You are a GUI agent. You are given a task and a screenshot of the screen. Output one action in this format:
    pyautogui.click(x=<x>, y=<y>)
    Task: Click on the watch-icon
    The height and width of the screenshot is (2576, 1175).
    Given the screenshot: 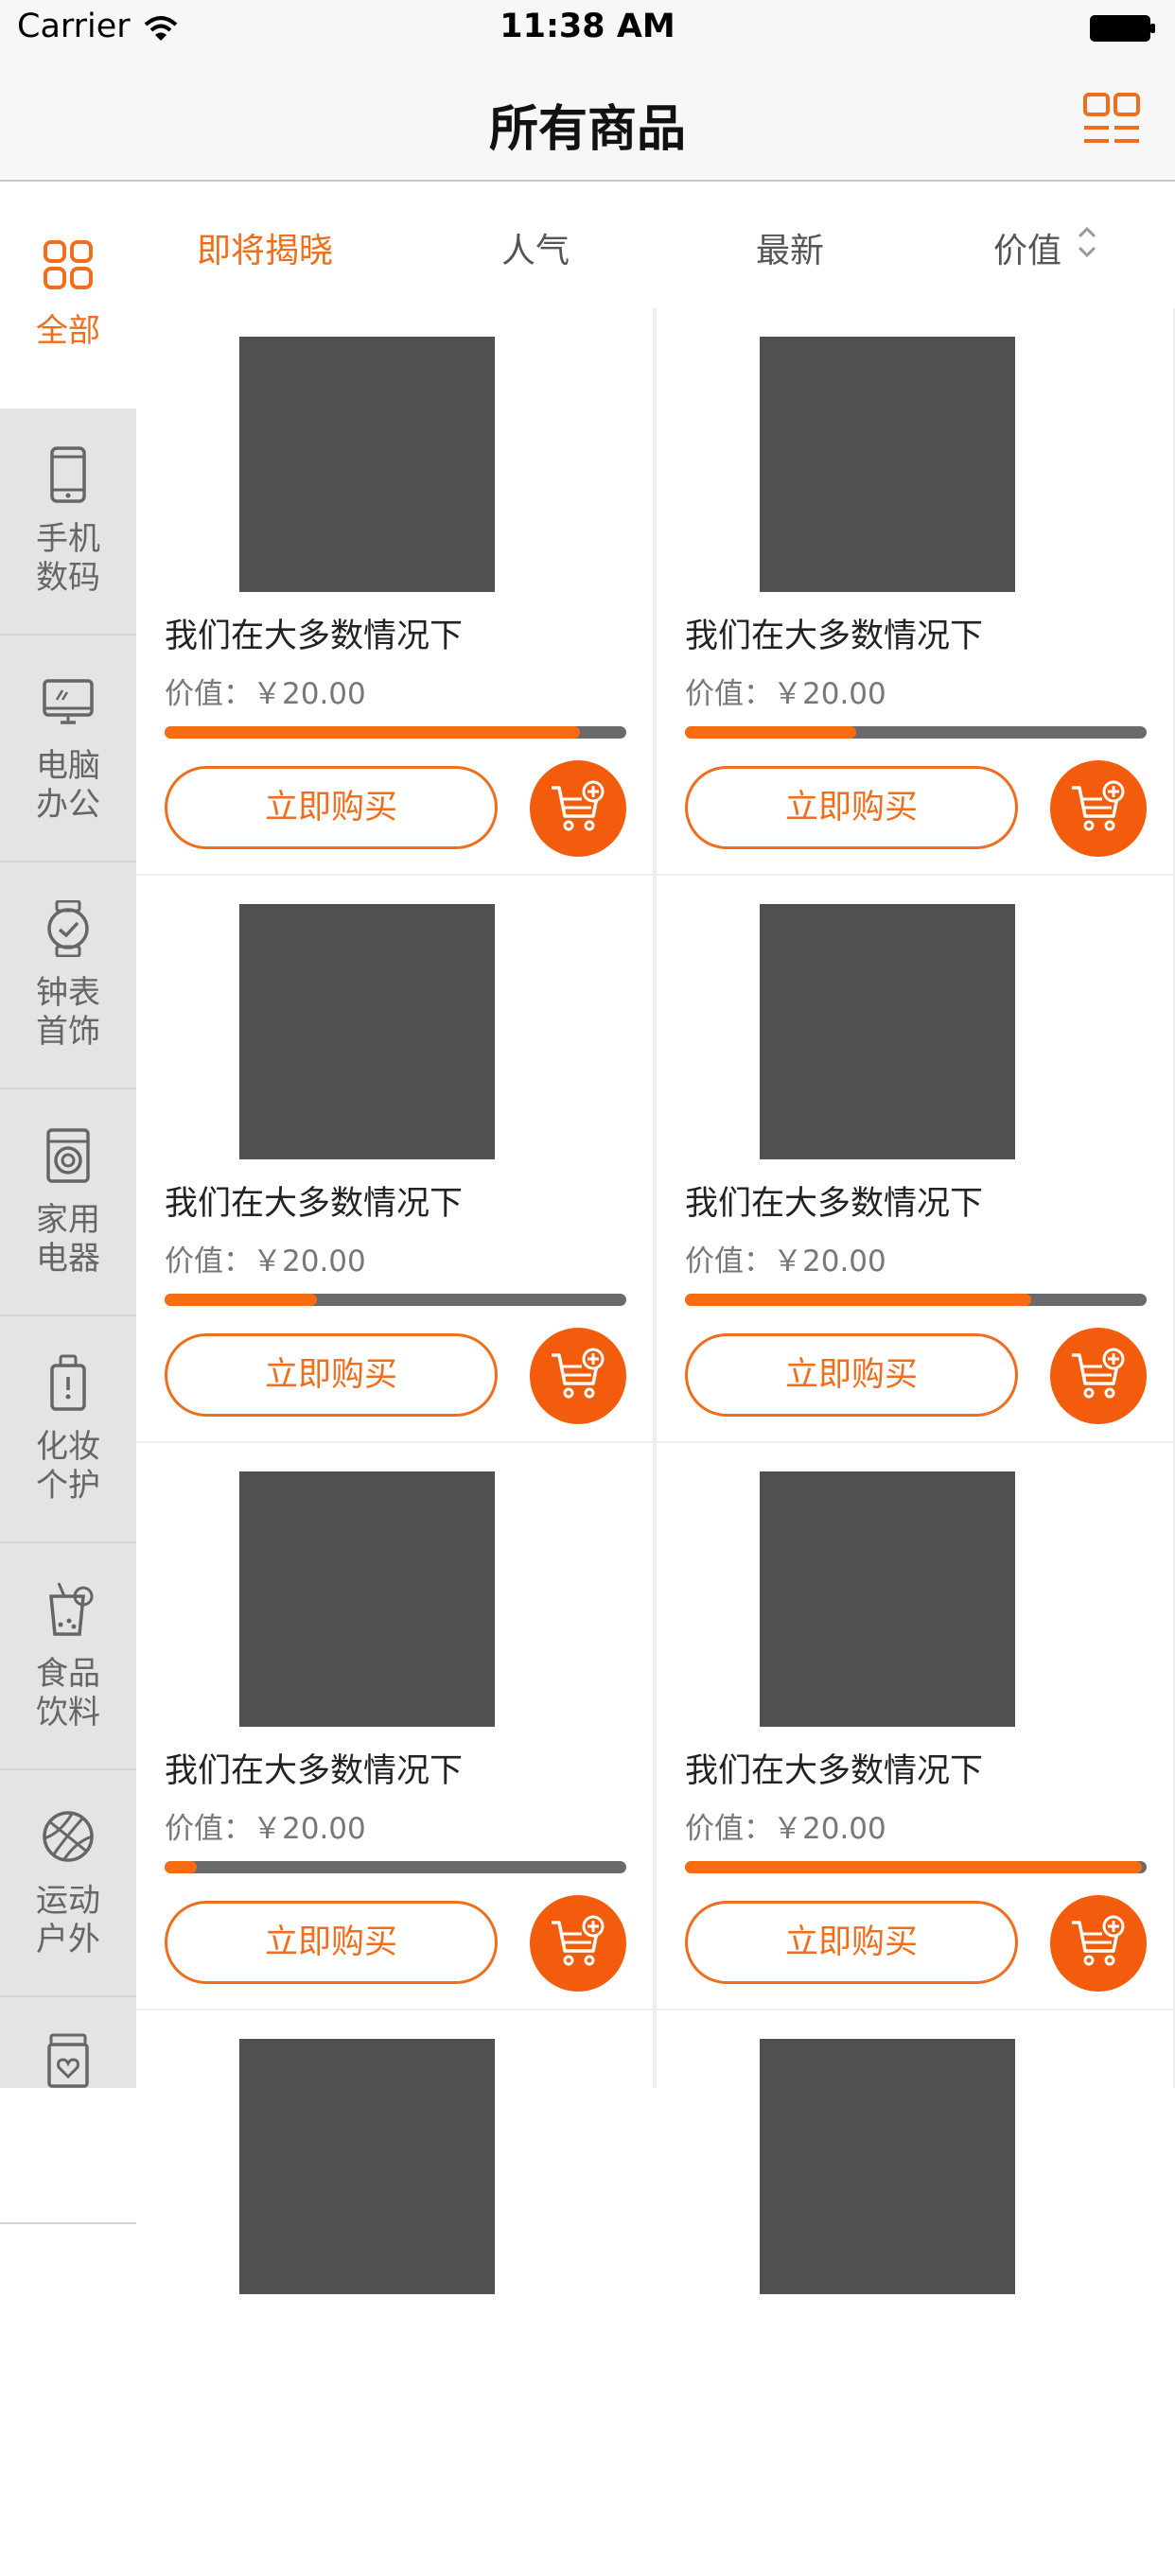 What is the action you would take?
    pyautogui.click(x=68, y=928)
    